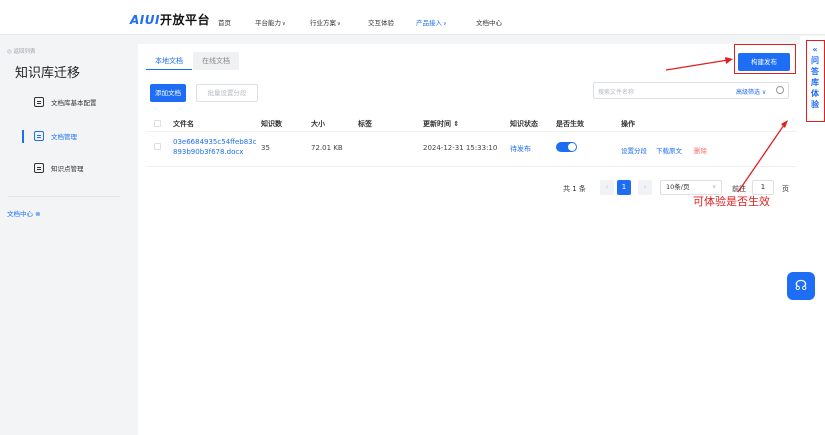 The width and height of the screenshot is (825, 435). I want to click on nav-industry: 行业方案∨, so click(325, 22).